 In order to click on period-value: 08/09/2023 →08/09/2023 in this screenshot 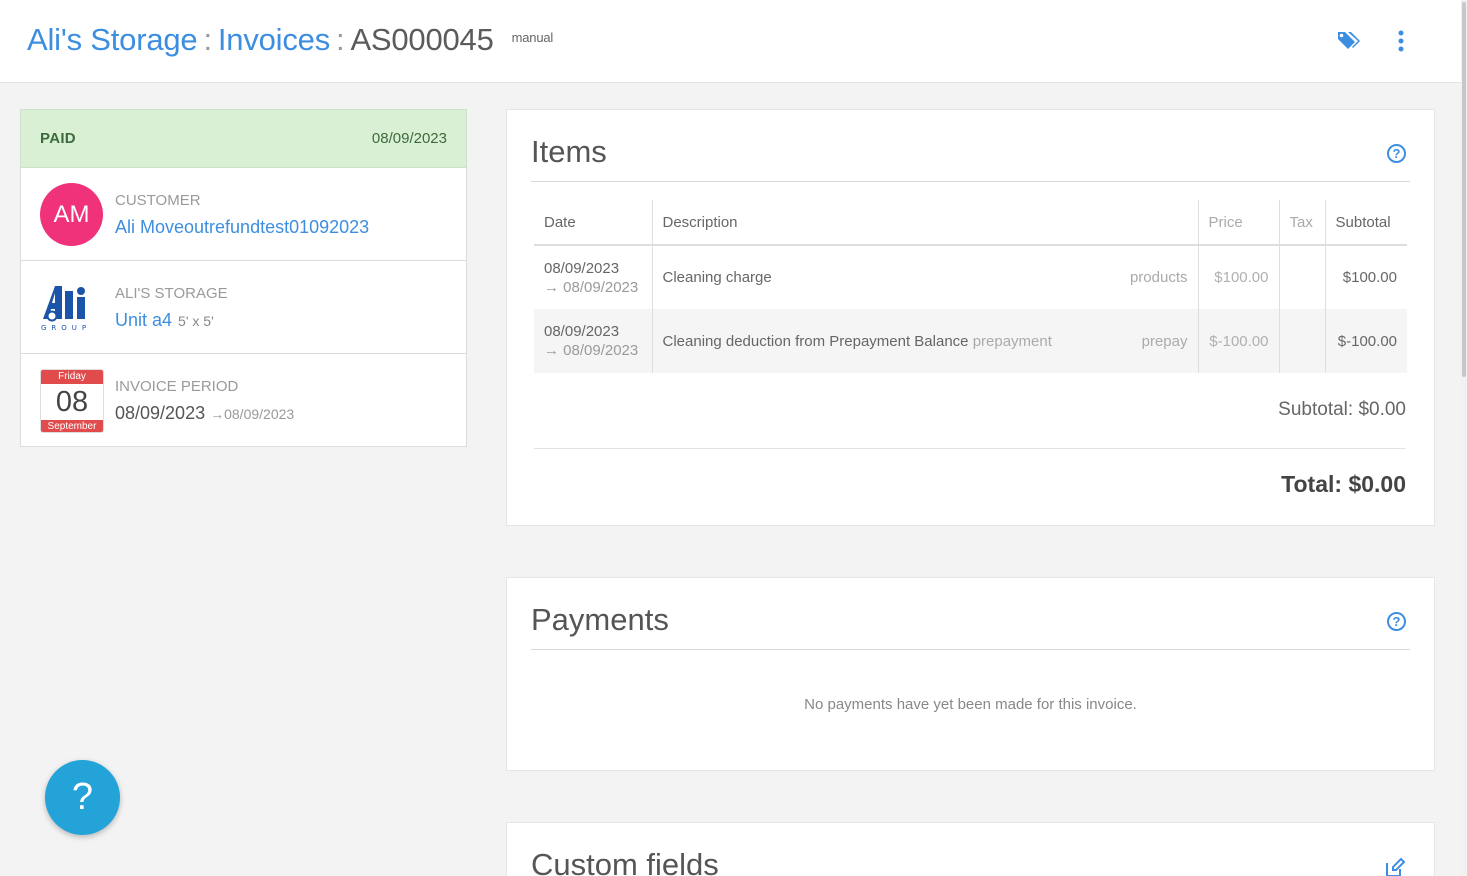, I will do `click(204, 413)`.